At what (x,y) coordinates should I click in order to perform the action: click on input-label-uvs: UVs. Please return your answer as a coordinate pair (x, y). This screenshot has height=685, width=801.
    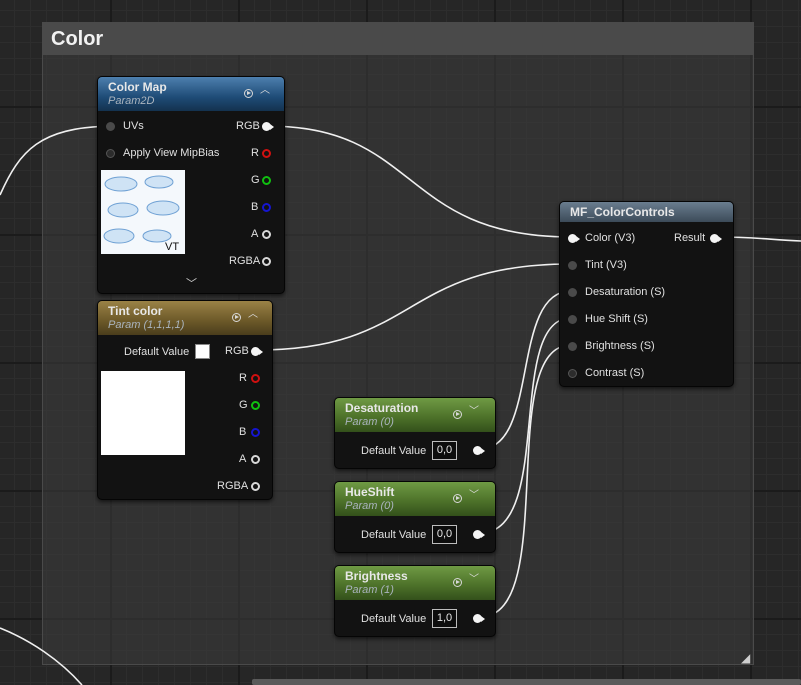
    Looking at the image, I should click on (133, 126).